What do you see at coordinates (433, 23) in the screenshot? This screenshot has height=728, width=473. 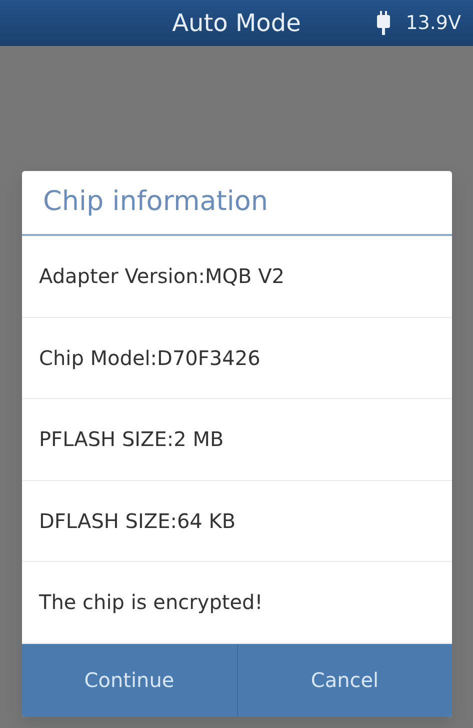 I see `voltage-reading: 13.9V` at bounding box center [433, 23].